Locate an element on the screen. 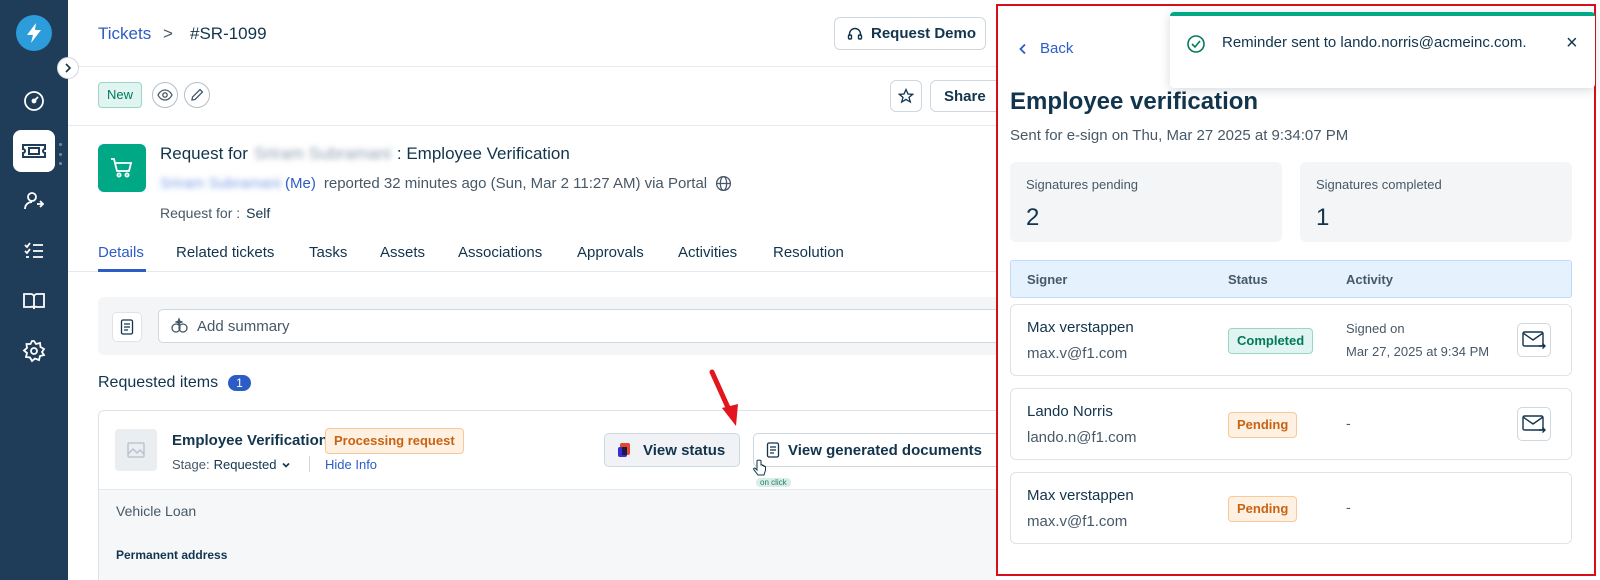 Image resolution: width=1600 pixels, height=580 pixels. requested-items-count: 1 is located at coordinates (239, 383).